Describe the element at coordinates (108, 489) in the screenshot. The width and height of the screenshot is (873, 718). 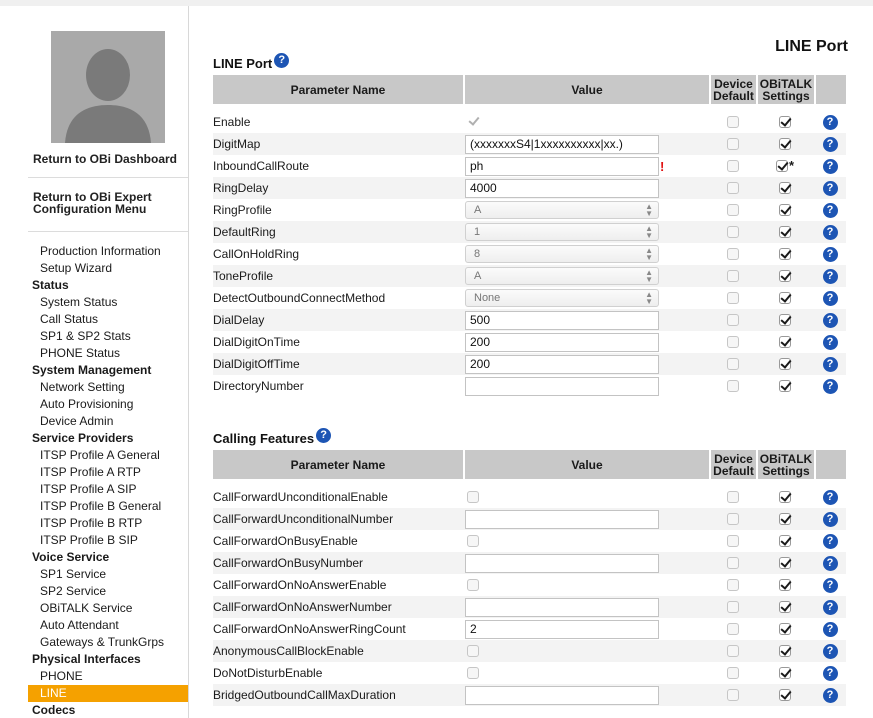
I see `sidebar-item-itsp-profile-a-sip: ITSP Profile A SIP` at that location.